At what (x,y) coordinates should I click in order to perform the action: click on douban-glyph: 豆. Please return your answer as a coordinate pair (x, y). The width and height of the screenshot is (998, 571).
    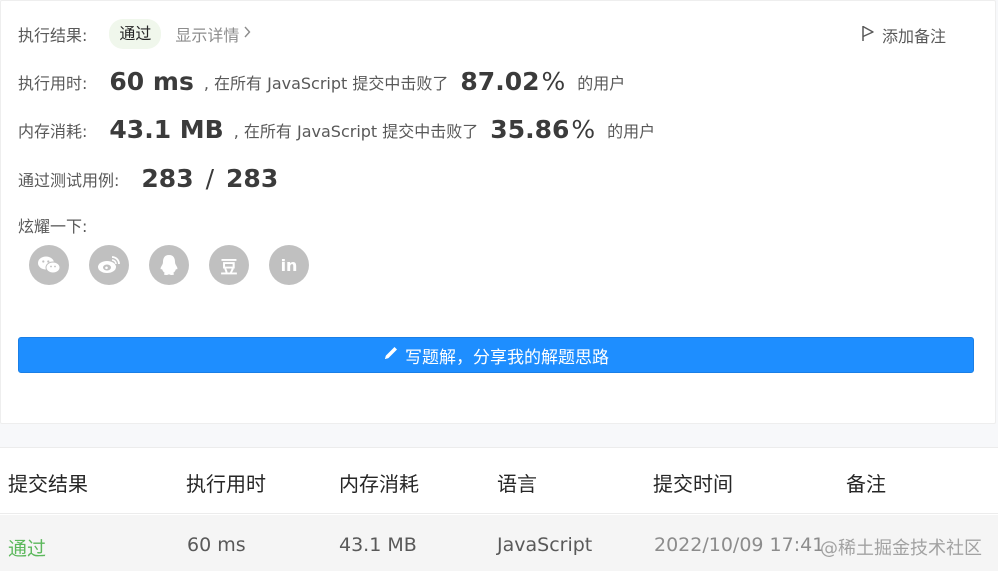
    Looking at the image, I should click on (229, 267).